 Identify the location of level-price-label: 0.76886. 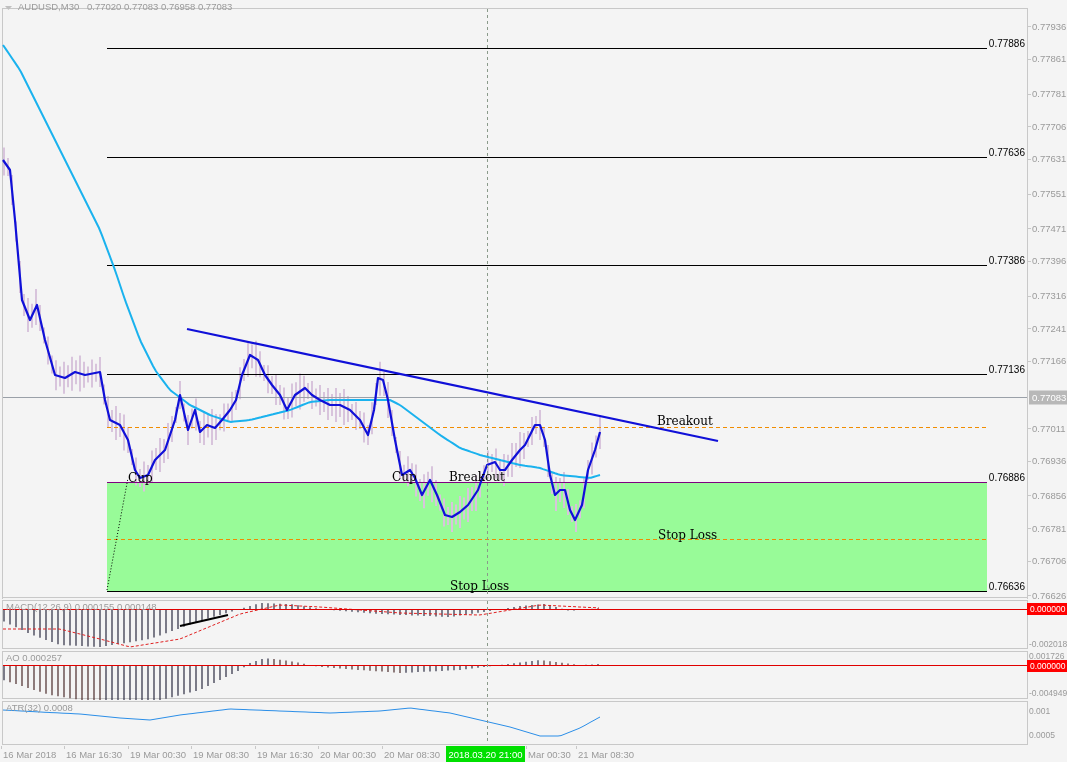
(1006, 477).